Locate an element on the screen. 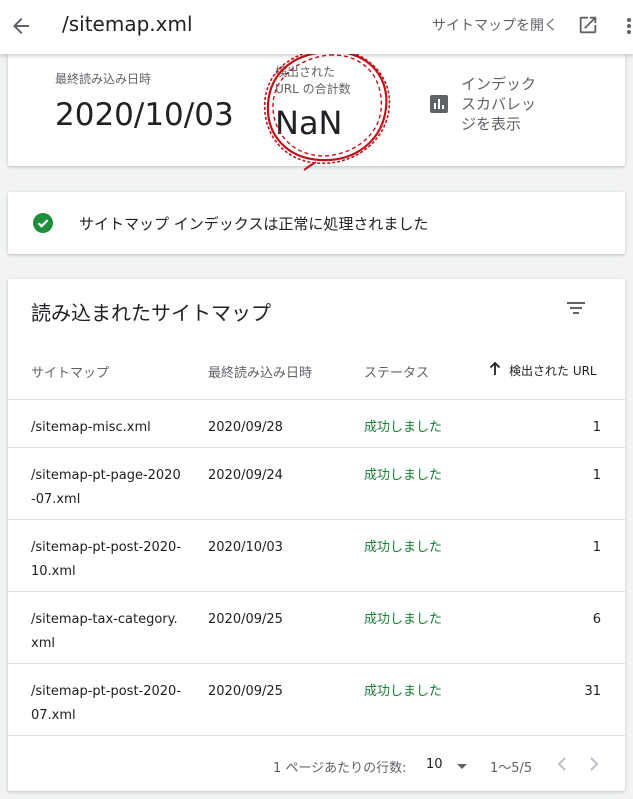 The image size is (633, 799). pagination-bar: 1 ページあたりの行数: 10 1〜5/5 is located at coordinates (316, 763).